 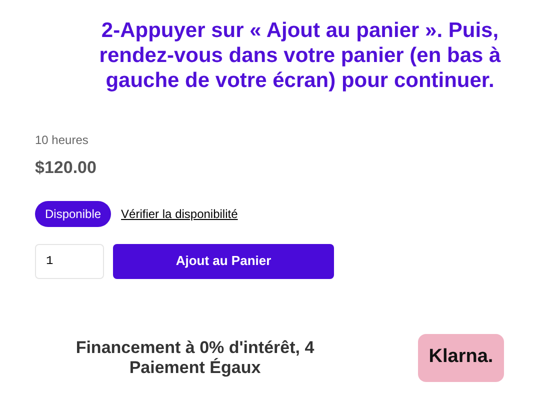 What do you see at coordinates (195, 358) in the screenshot?
I see `financing-text: Financement à 0% d'intérêt, 4 Paiement Égaux` at bounding box center [195, 358].